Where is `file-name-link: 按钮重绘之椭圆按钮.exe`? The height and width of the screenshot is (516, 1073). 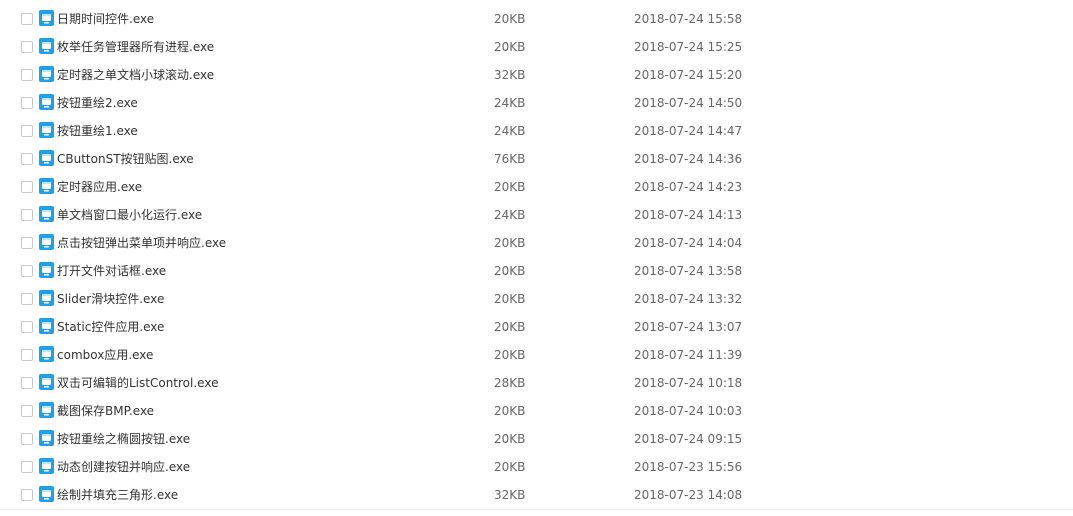 file-name-link: 按钮重绘之椭圆按钮.exe is located at coordinates (123, 439).